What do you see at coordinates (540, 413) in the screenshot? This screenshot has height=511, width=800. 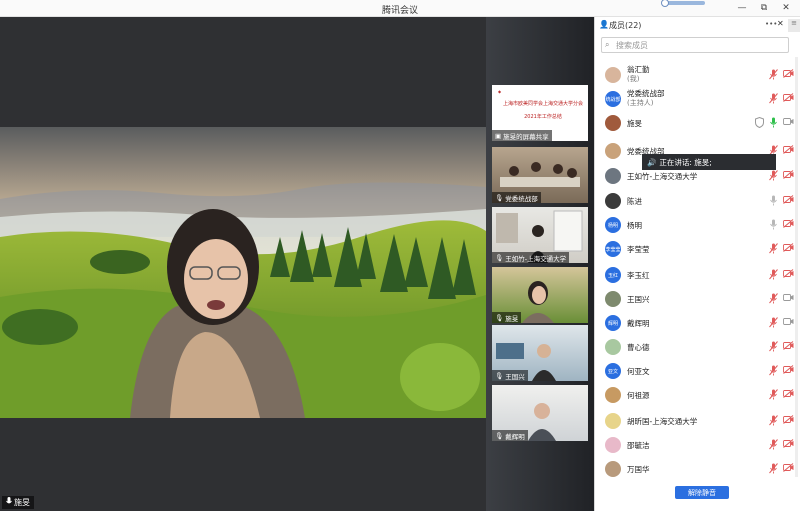 I see `thumbnail-video: 🎙 戴辉明` at bounding box center [540, 413].